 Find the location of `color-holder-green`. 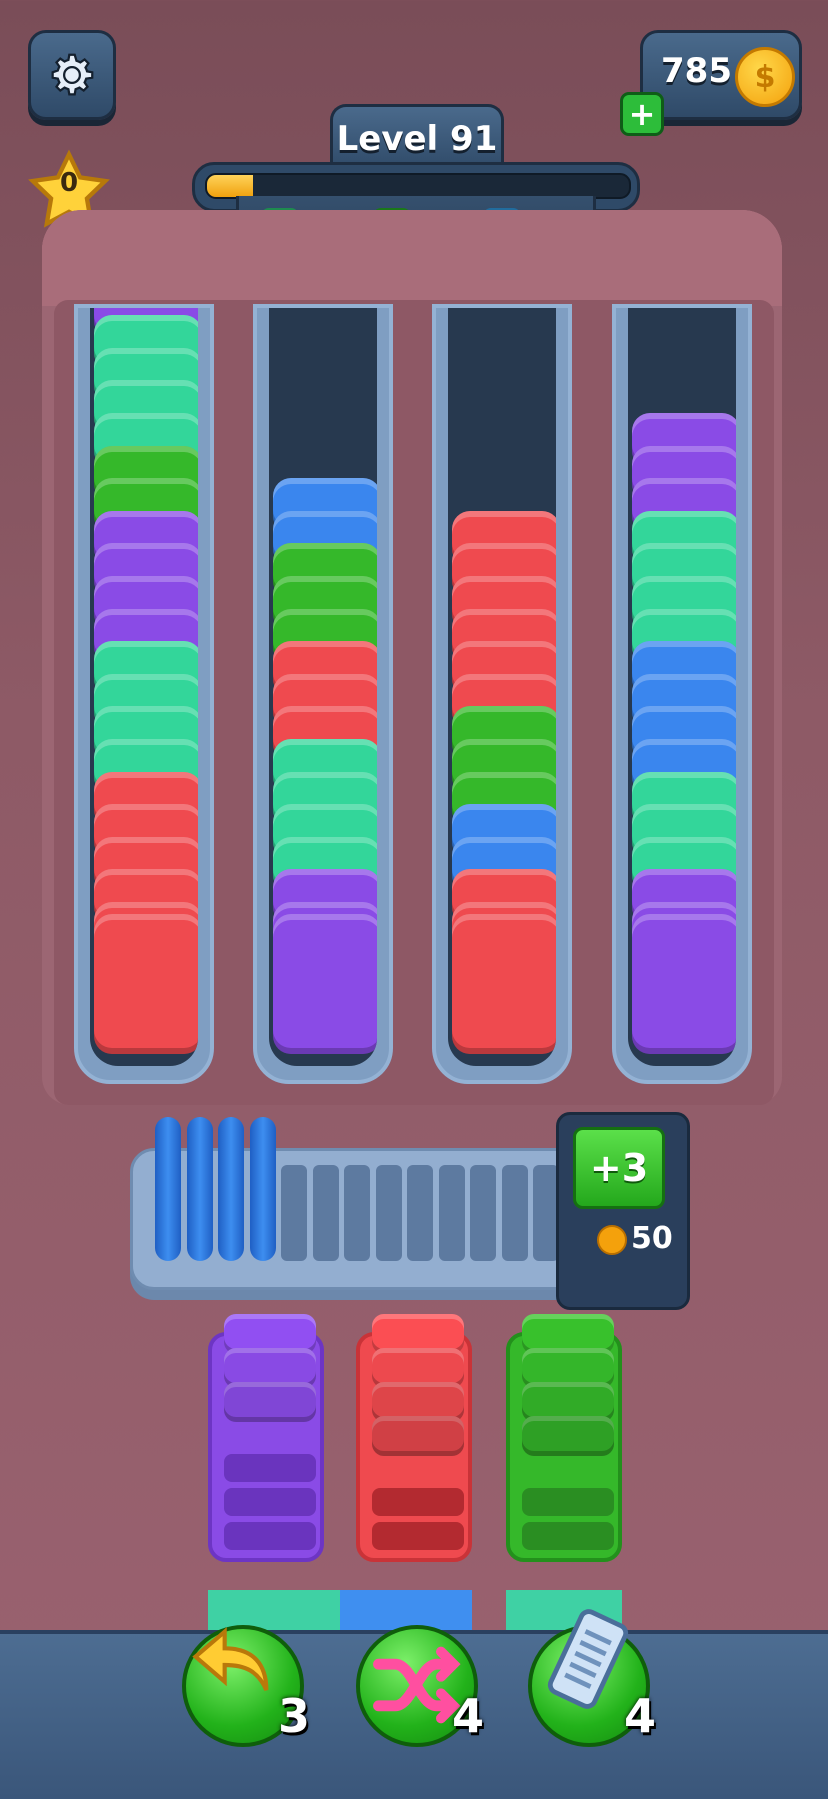

color-holder-green is located at coordinates (564, 1438).